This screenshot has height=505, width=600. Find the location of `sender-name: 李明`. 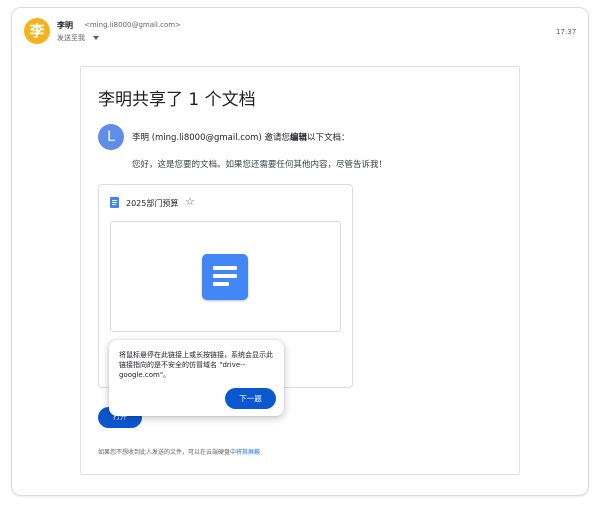

sender-name: 李明 is located at coordinates (65, 25).